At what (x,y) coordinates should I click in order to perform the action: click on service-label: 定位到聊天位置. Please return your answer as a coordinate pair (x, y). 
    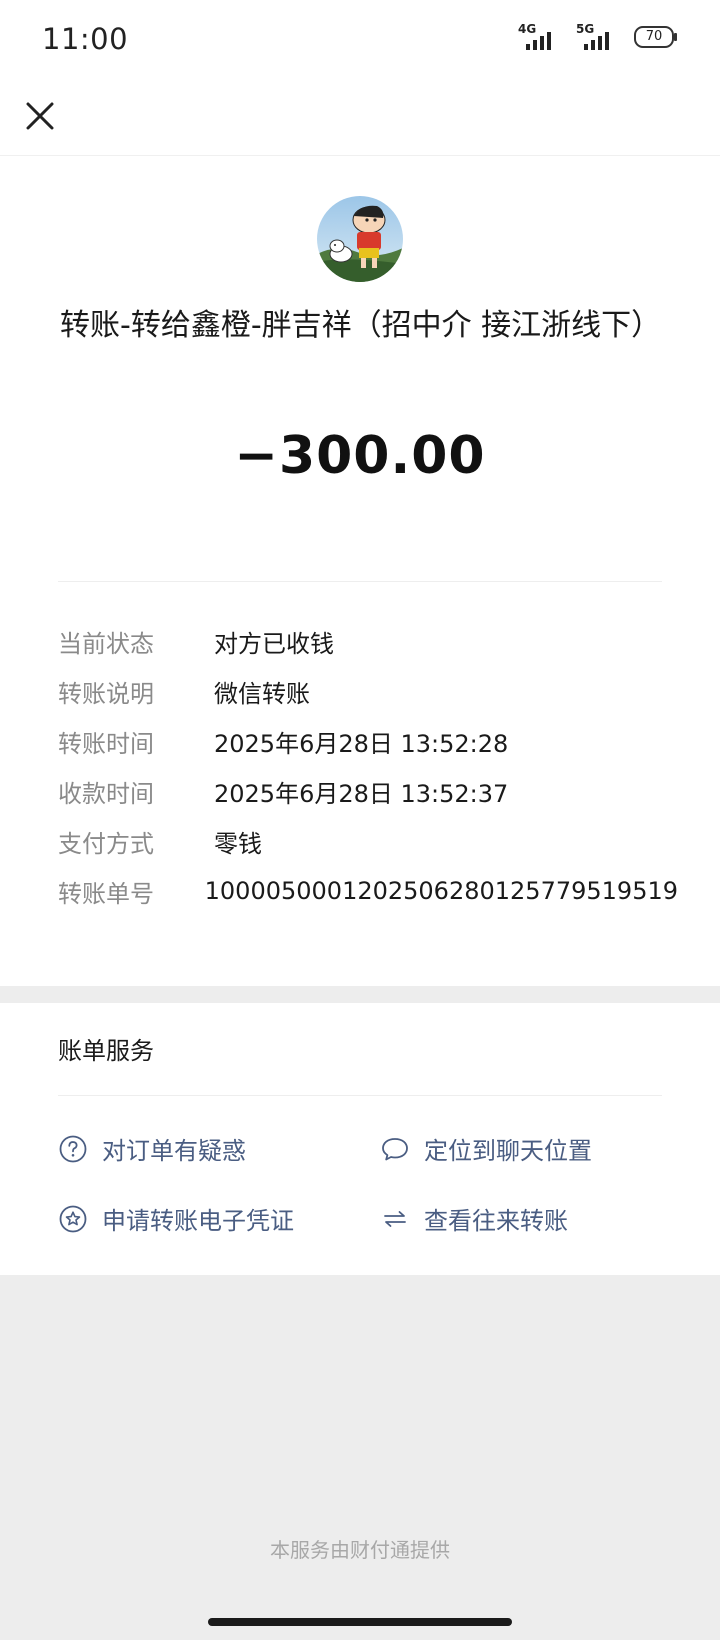
    Looking at the image, I should click on (508, 1151).